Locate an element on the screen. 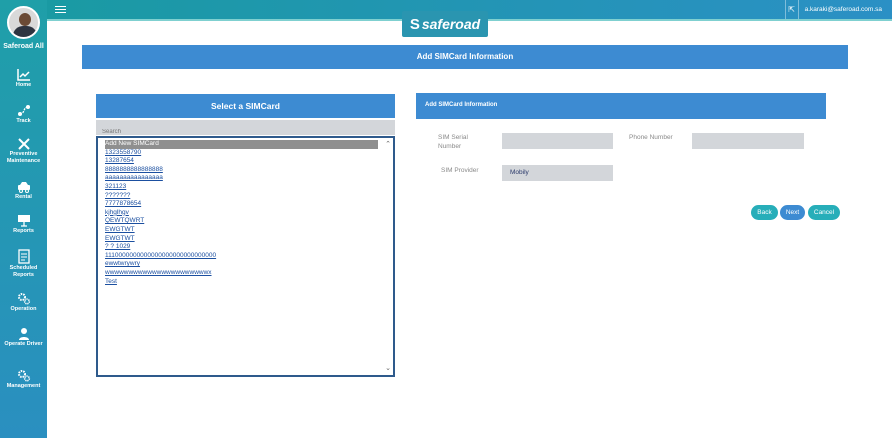  sidebar-item-label: Scheduled Reports is located at coordinates (23, 271).